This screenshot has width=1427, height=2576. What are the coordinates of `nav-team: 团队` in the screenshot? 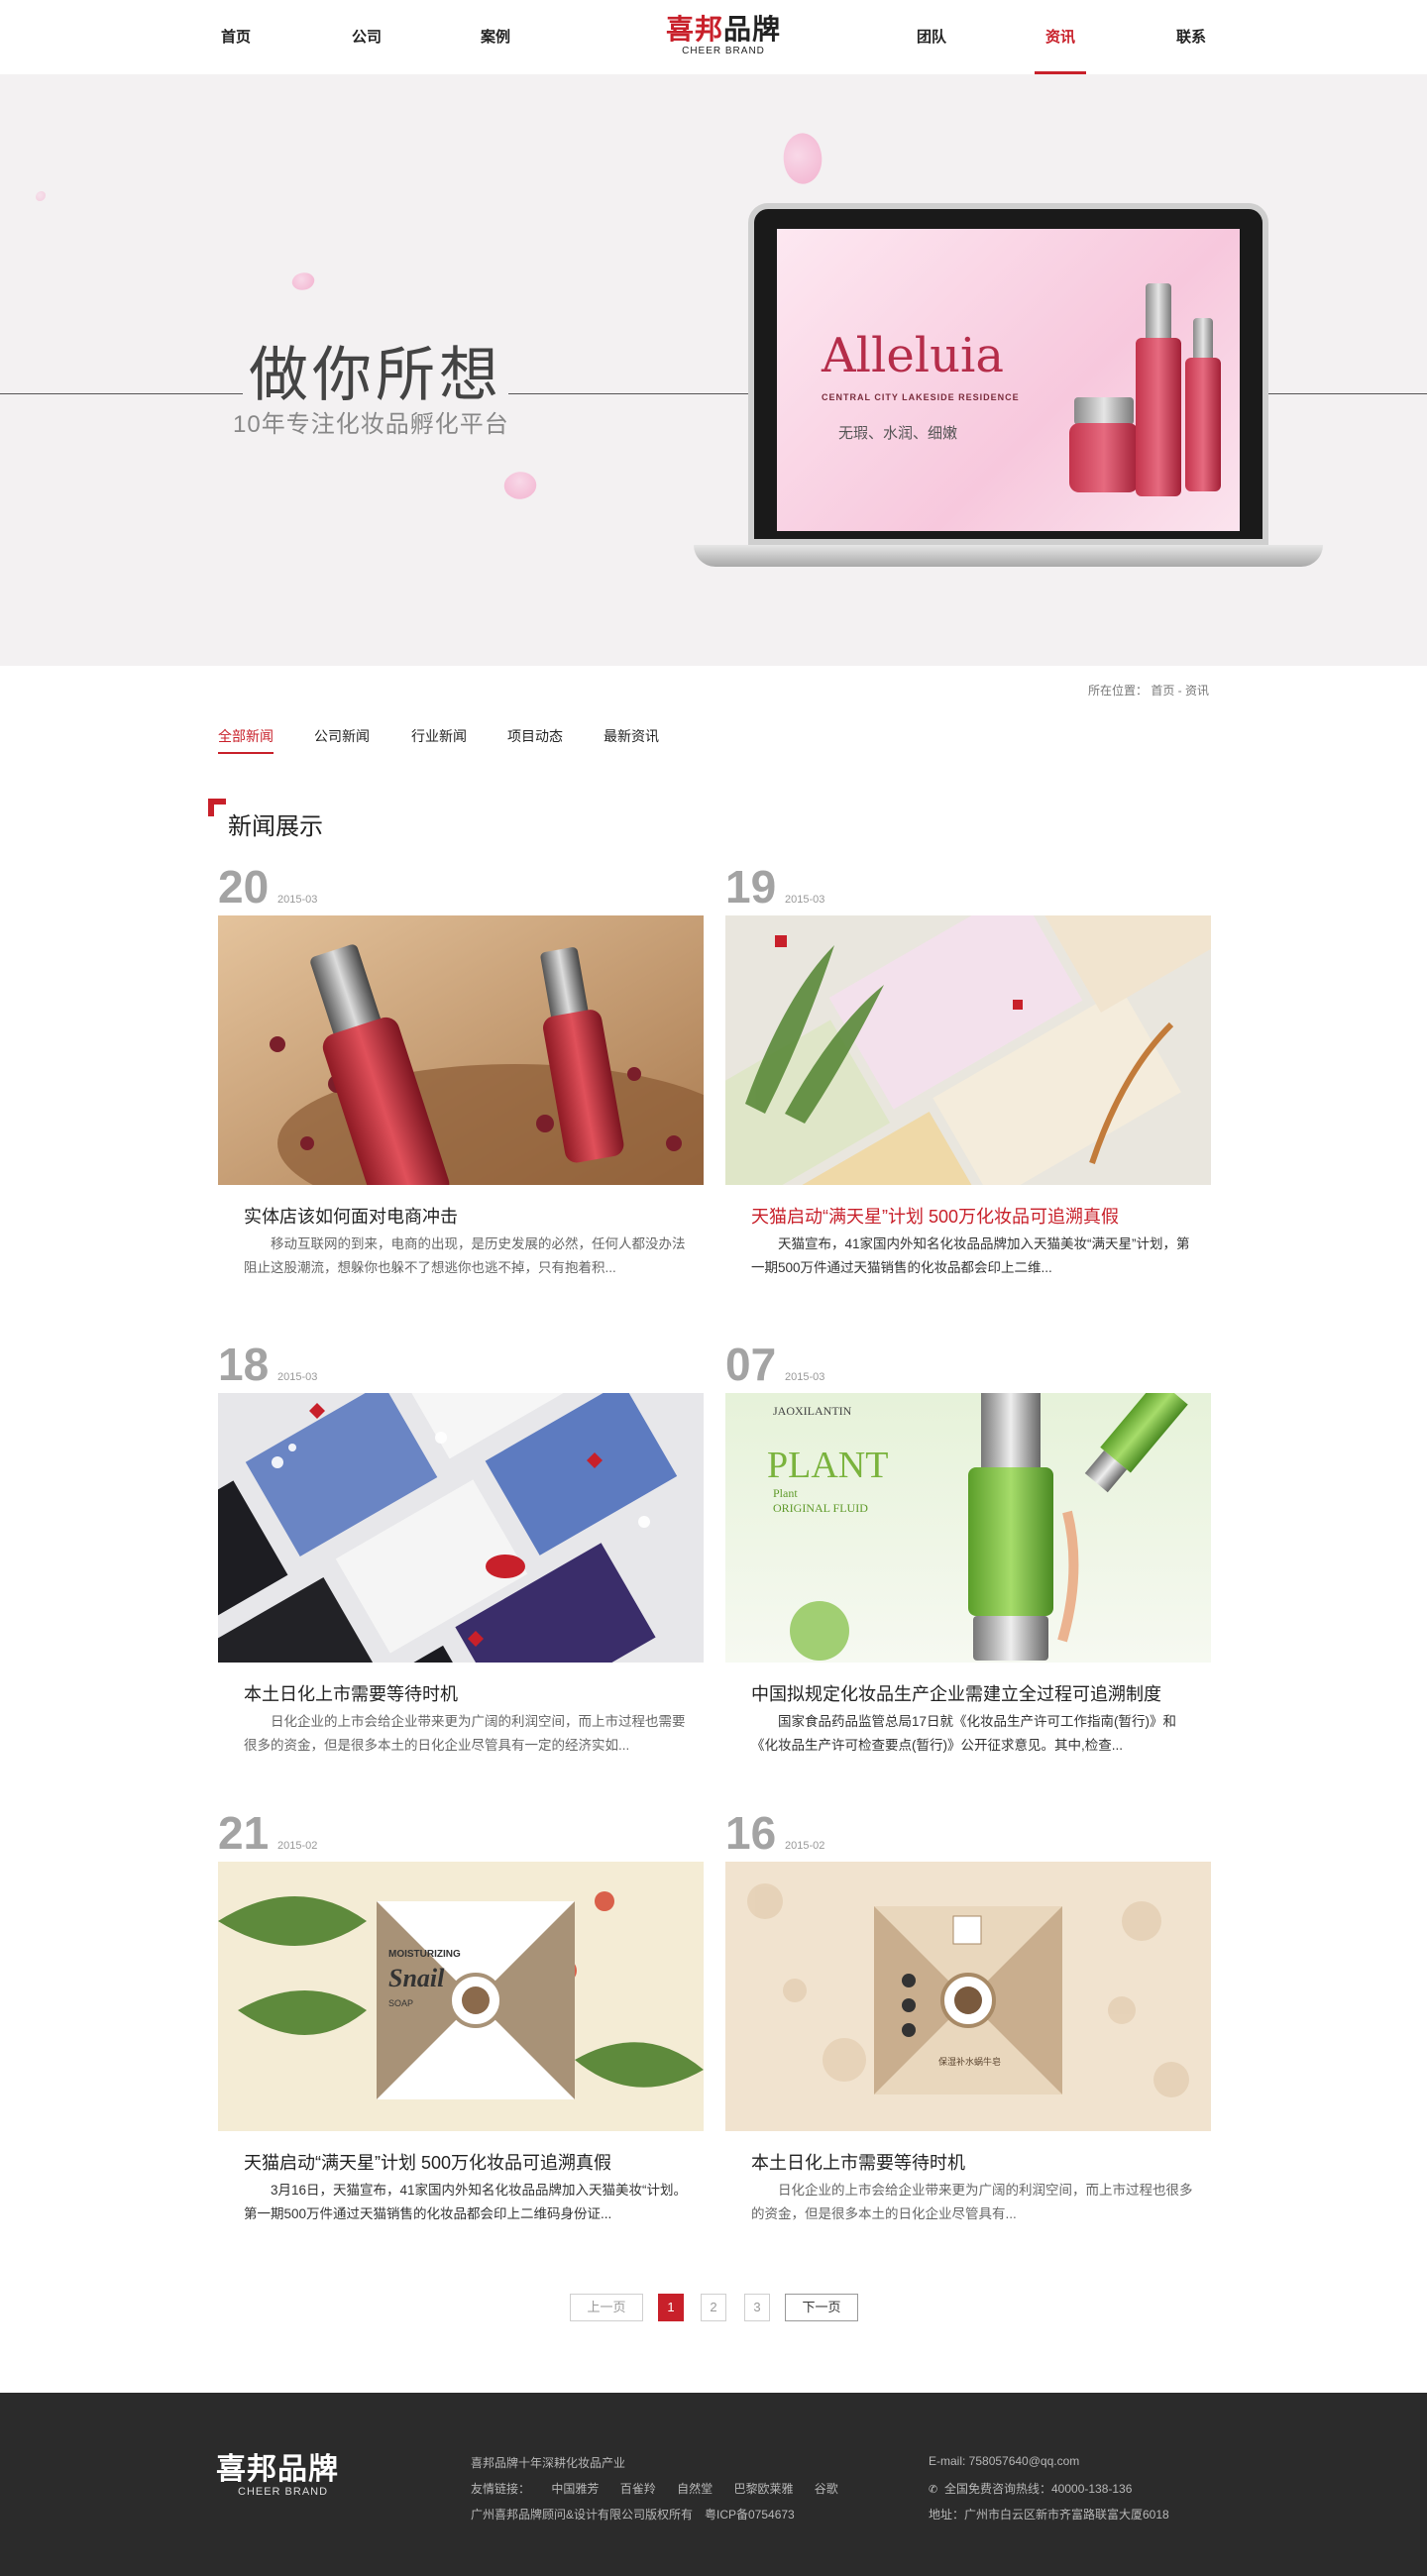 It's located at (931, 37).